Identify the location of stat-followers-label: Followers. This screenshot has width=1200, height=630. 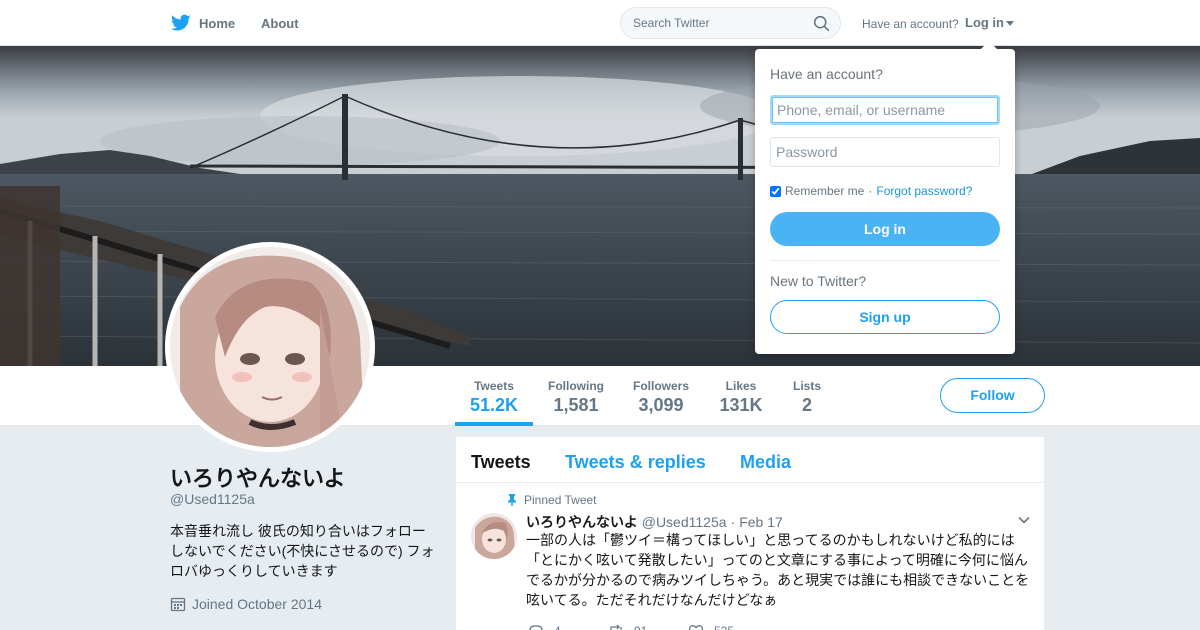
(660, 386).